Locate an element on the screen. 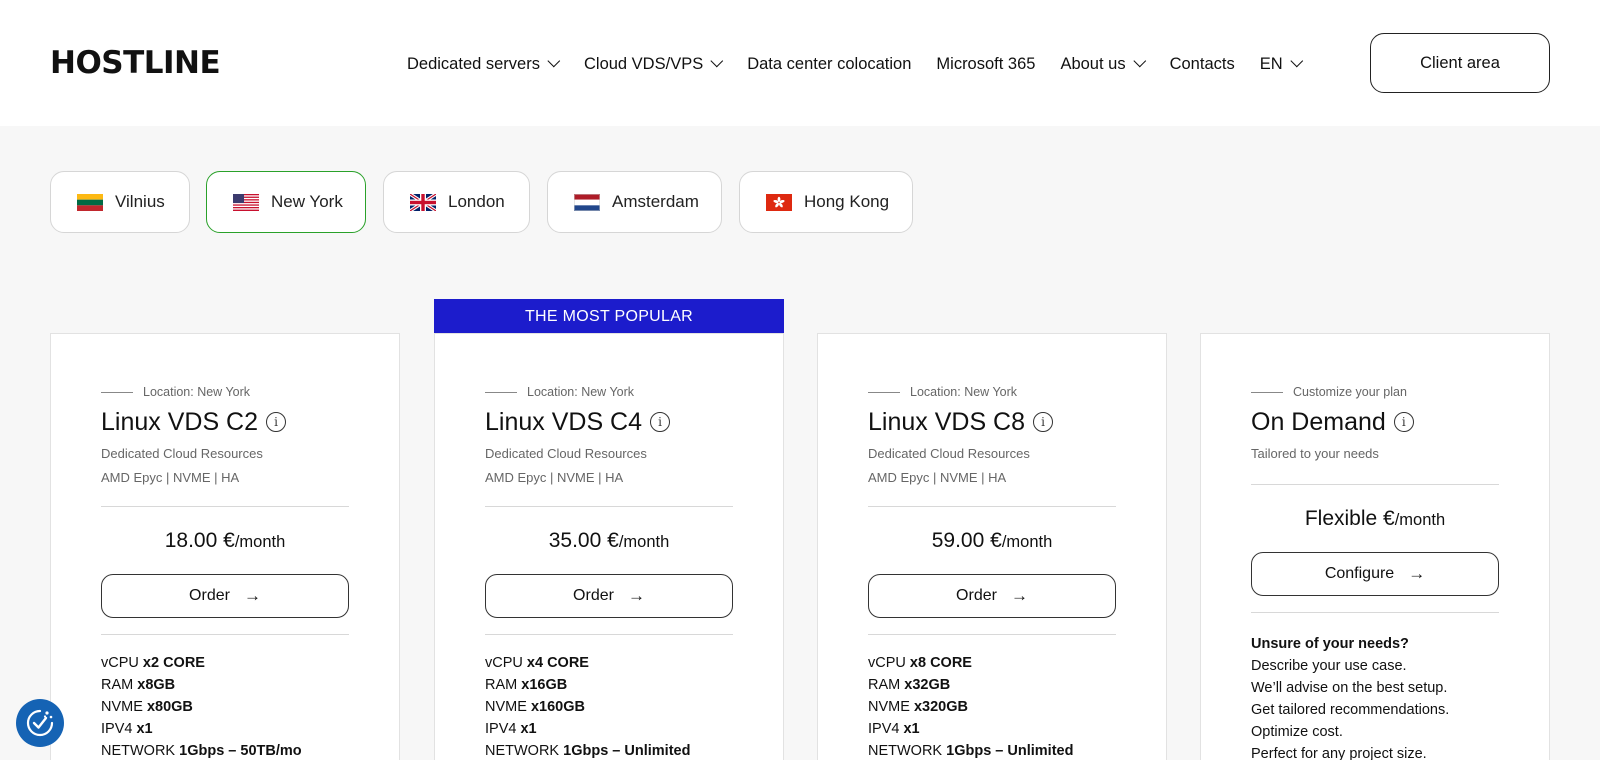 This screenshot has width=1600, height=760. spec-ram: RAM x16GB is located at coordinates (587, 685).